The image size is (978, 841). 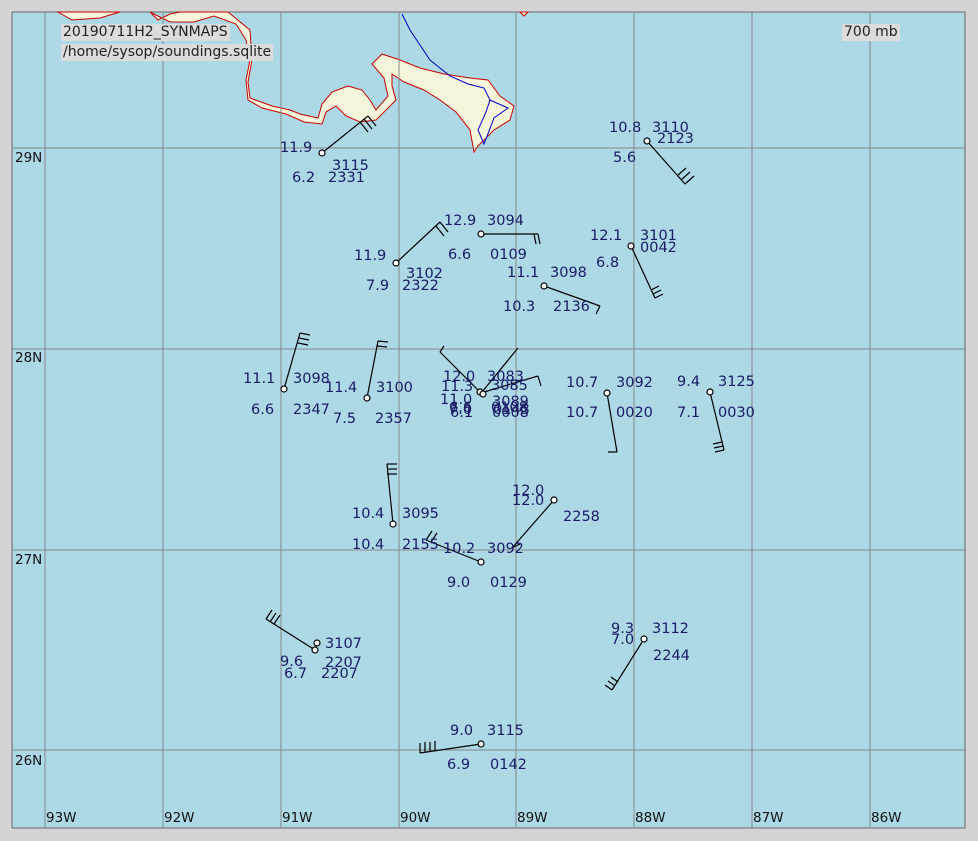 What do you see at coordinates (528, 501) in the screenshot?
I see `station-dew: 12.0` at bounding box center [528, 501].